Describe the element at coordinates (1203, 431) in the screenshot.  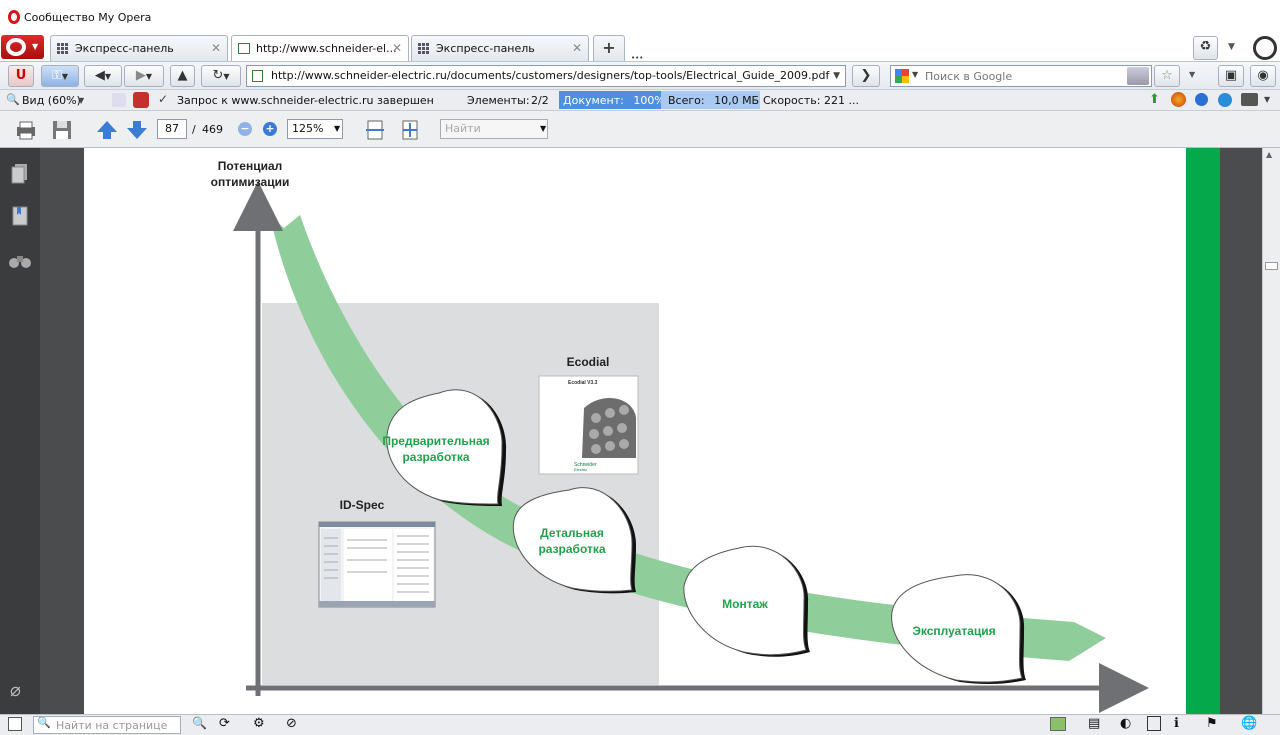
I see `page-green-band` at that location.